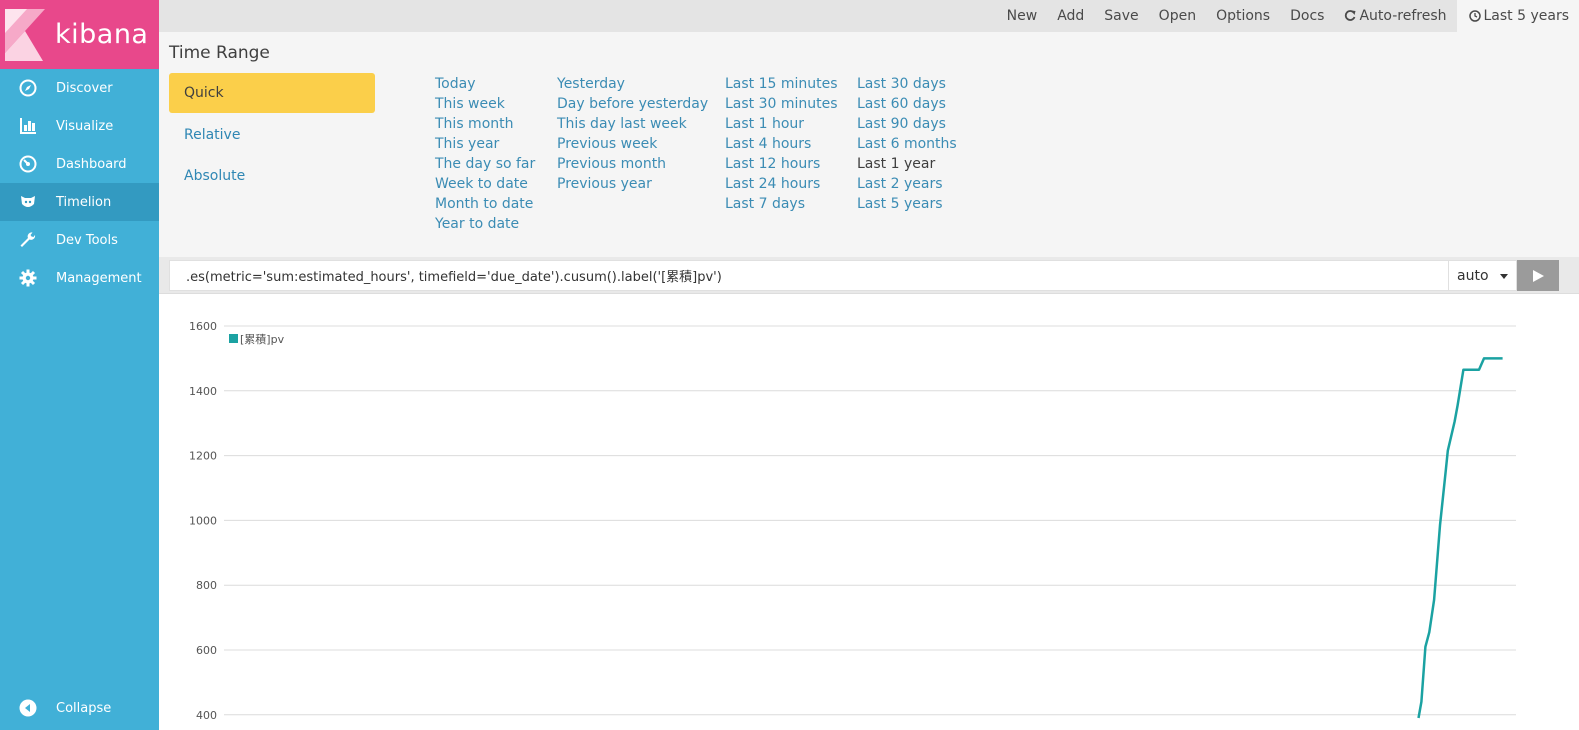 The height and width of the screenshot is (730, 1579). Describe the element at coordinates (206, 585) in the screenshot. I see `y-tick-label: 800` at that location.